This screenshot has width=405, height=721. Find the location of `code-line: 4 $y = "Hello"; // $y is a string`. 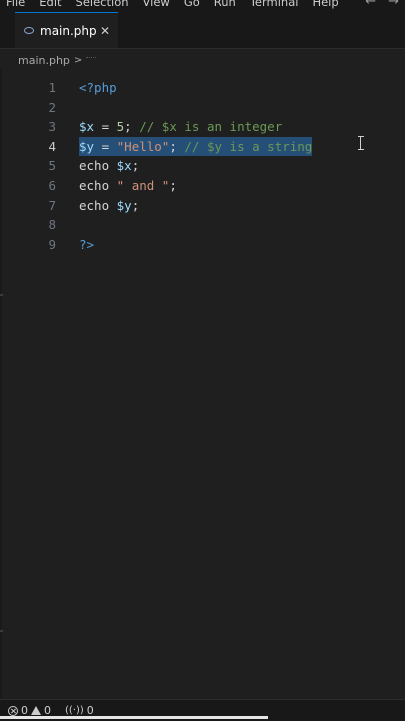

code-line: 4 $y = "Hello"; // $y is a string is located at coordinates (202, 146).